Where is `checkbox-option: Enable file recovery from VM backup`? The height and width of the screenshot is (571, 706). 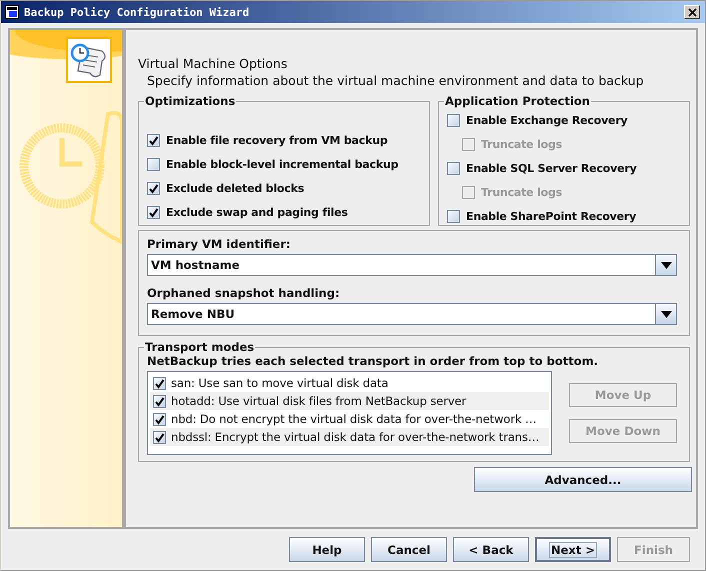 checkbox-option: Enable file recovery from VM backup is located at coordinates (285, 140).